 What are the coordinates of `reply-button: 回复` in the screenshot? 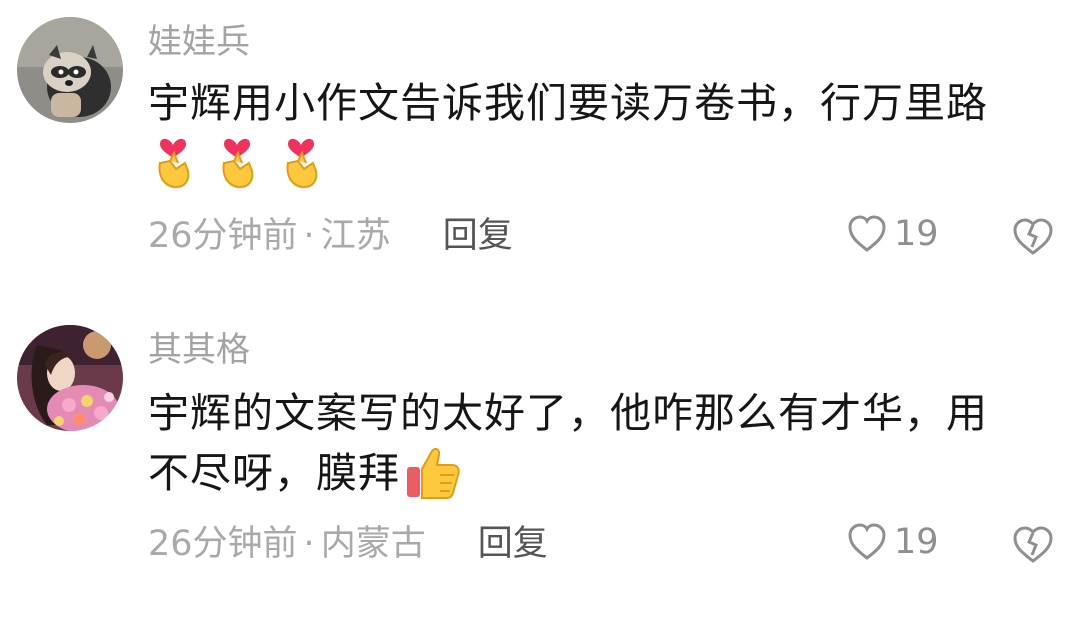 It's located at (513, 544).